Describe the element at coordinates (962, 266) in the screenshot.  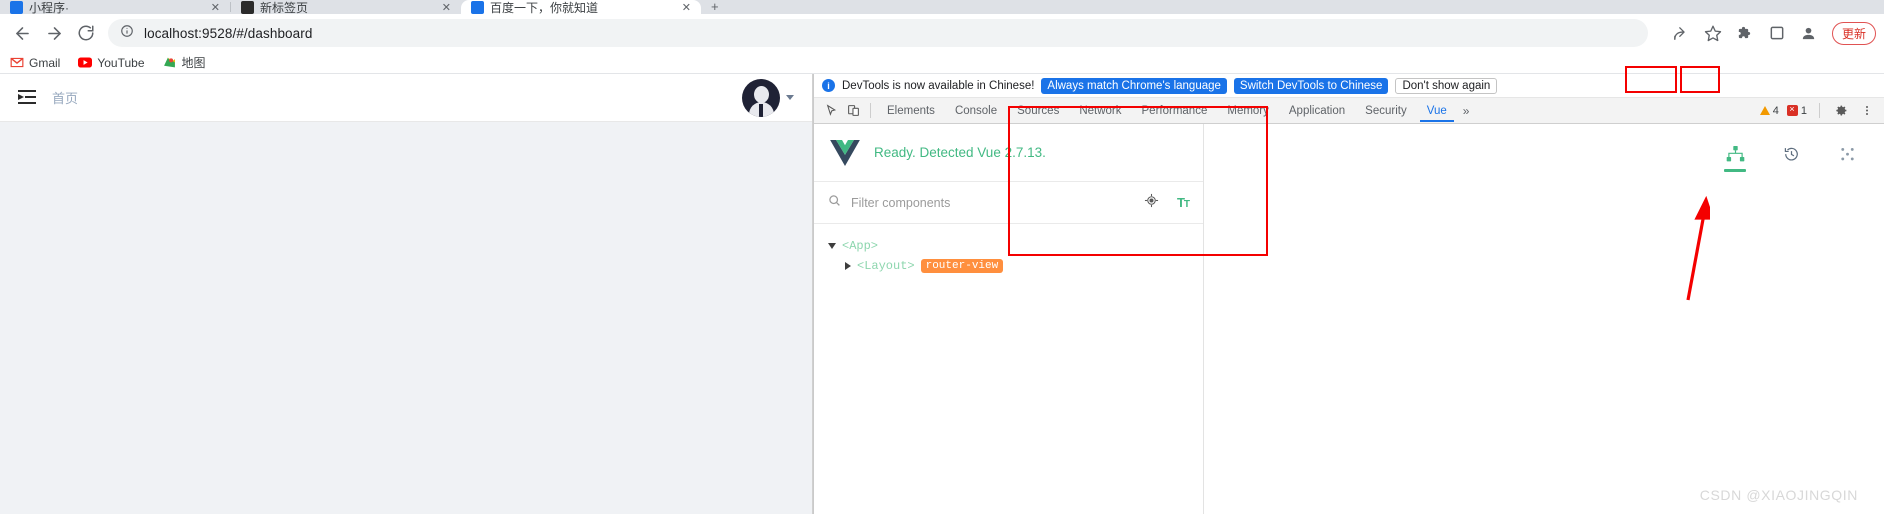
I see `router-view-chip: router-view` at that location.